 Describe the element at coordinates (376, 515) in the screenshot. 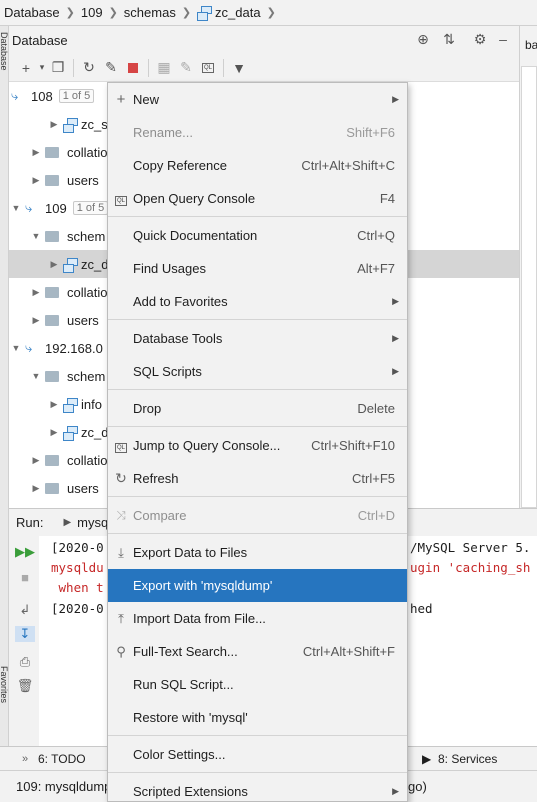

I see `menu-item-shortcut: Ctrl+D` at that location.